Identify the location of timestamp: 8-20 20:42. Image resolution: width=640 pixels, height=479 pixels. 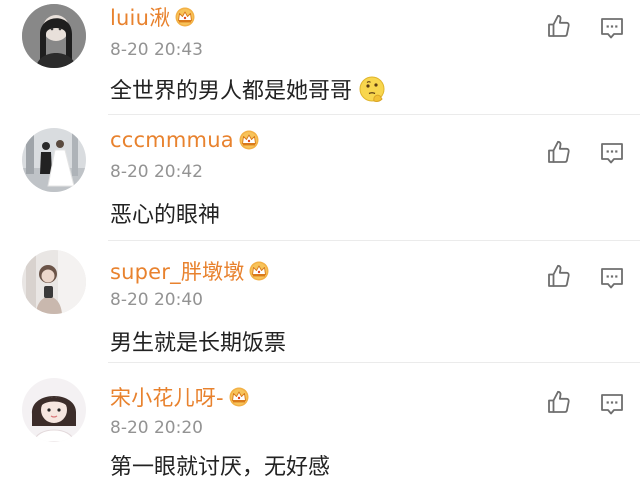
(156, 172).